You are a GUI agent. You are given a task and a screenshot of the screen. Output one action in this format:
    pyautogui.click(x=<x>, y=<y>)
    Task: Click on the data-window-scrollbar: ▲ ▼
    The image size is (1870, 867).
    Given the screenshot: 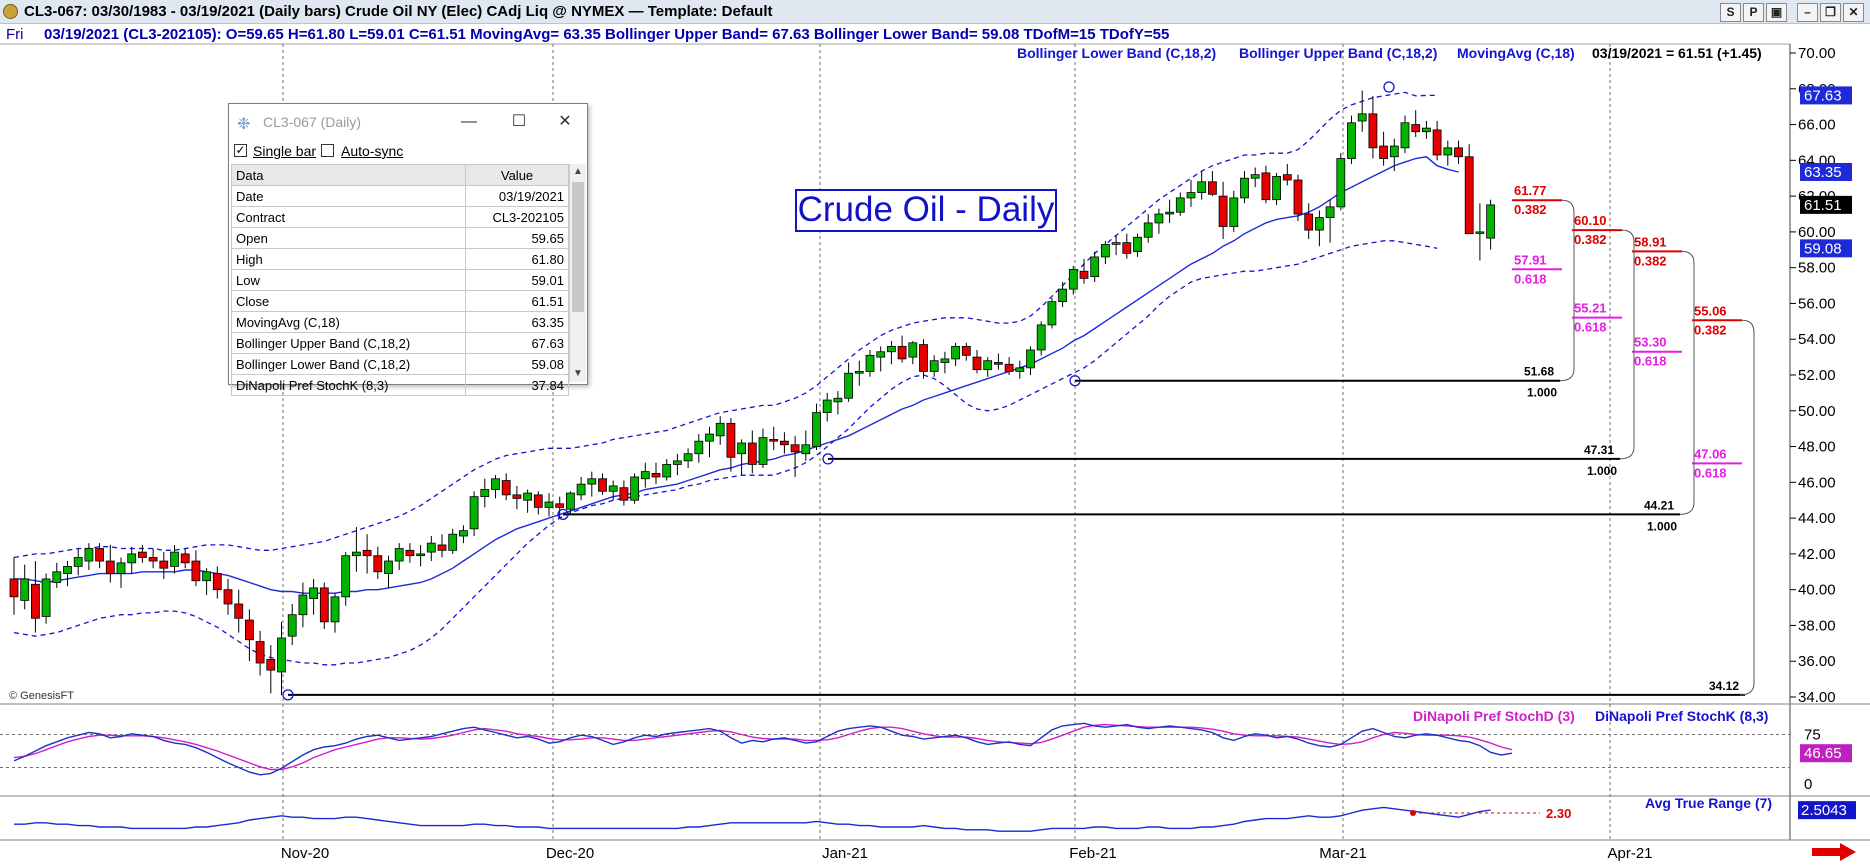 What is the action you would take?
    pyautogui.click(x=577, y=273)
    